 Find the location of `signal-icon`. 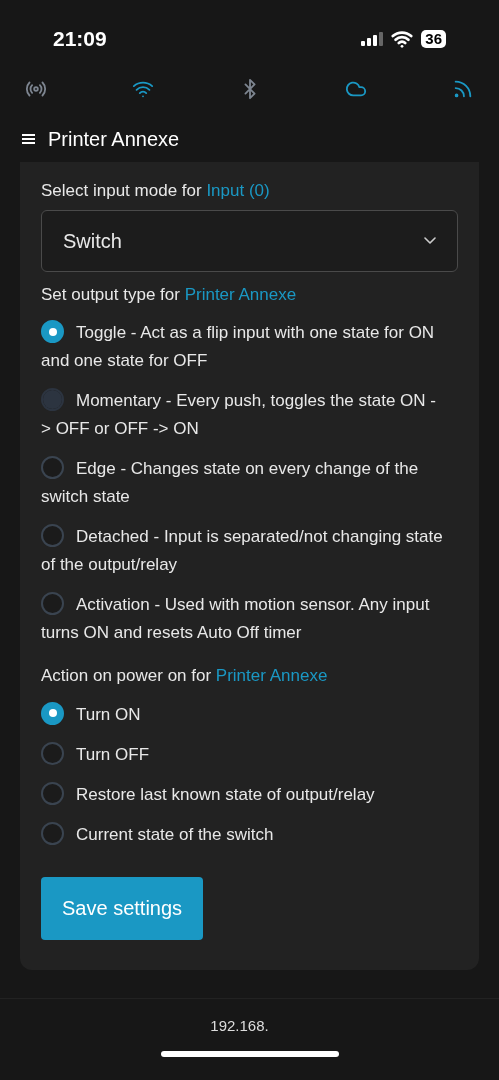

signal-icon is located at coordinates (372, 39).